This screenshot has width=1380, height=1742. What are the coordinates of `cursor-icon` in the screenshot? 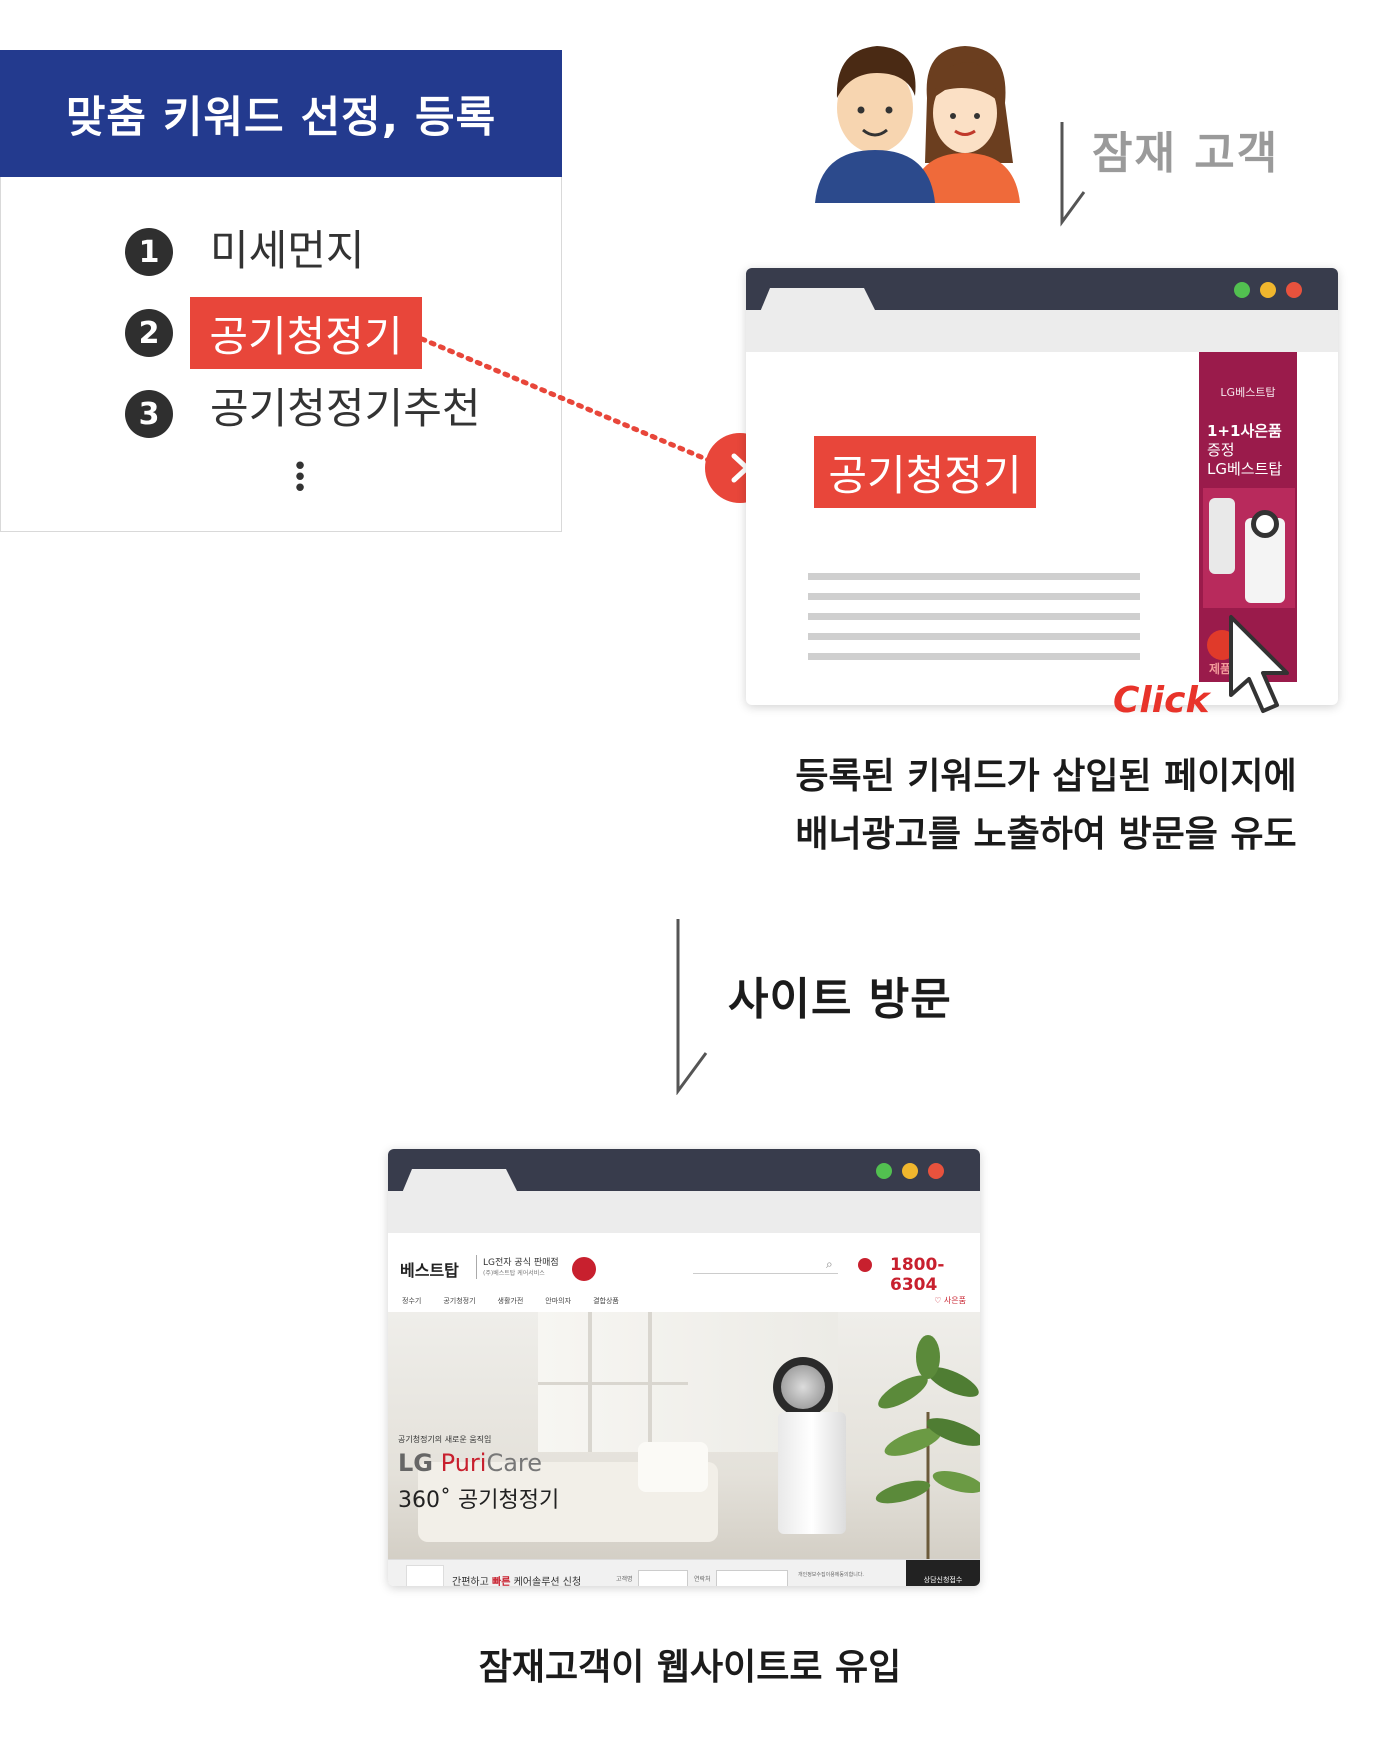 It's located at (1259, 664).